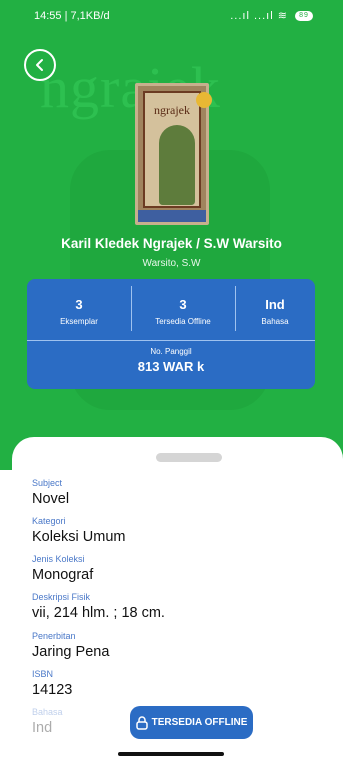 This screenshot has width=343, height=757. Describe the element at coordinates (171, 17) in the screenshot. I see `status-bar: 14:55 | 7,1KB/d ...ıl ...ıl ≋ 89` at that location.